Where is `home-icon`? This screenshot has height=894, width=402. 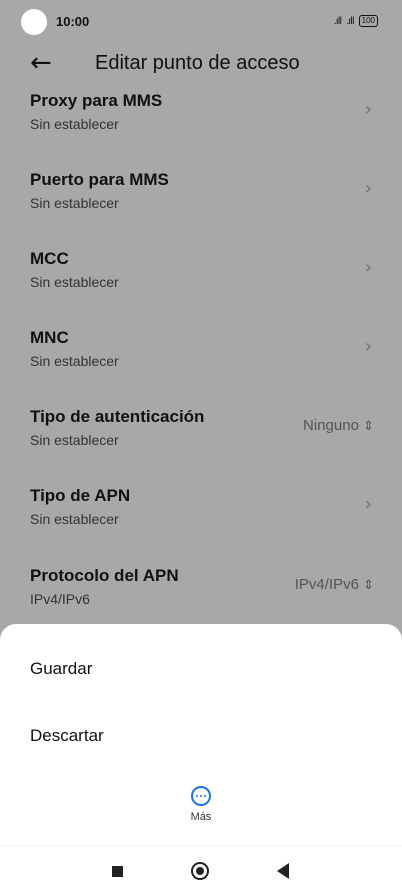
home-icon is located at coordinates (200, 871).